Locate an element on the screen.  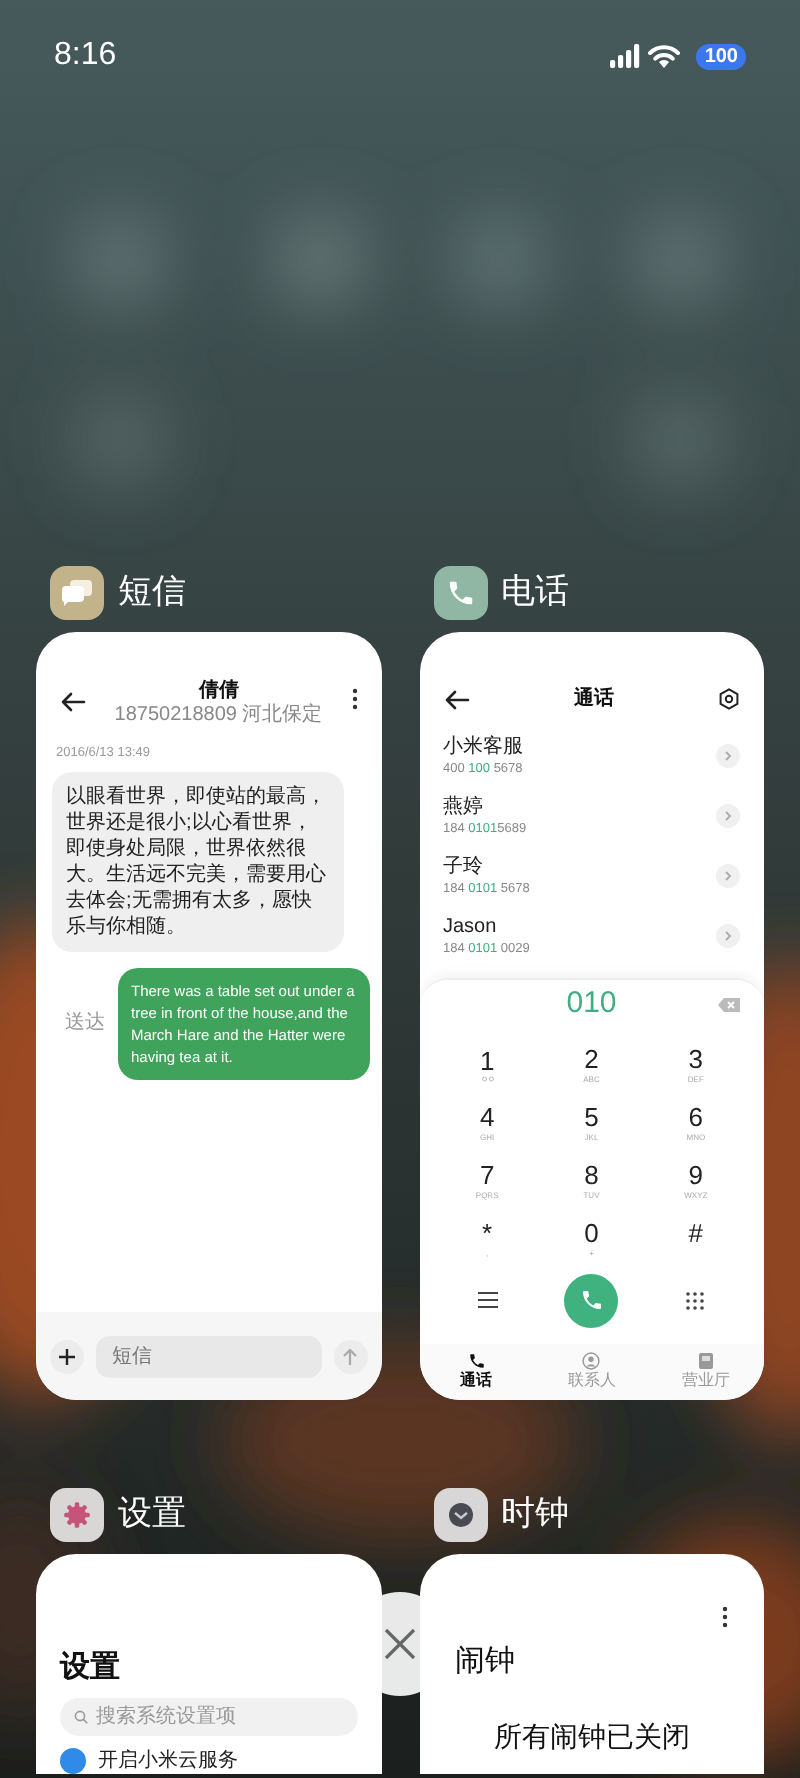
dial-key: 1 is located at coordinates (487, 1065).